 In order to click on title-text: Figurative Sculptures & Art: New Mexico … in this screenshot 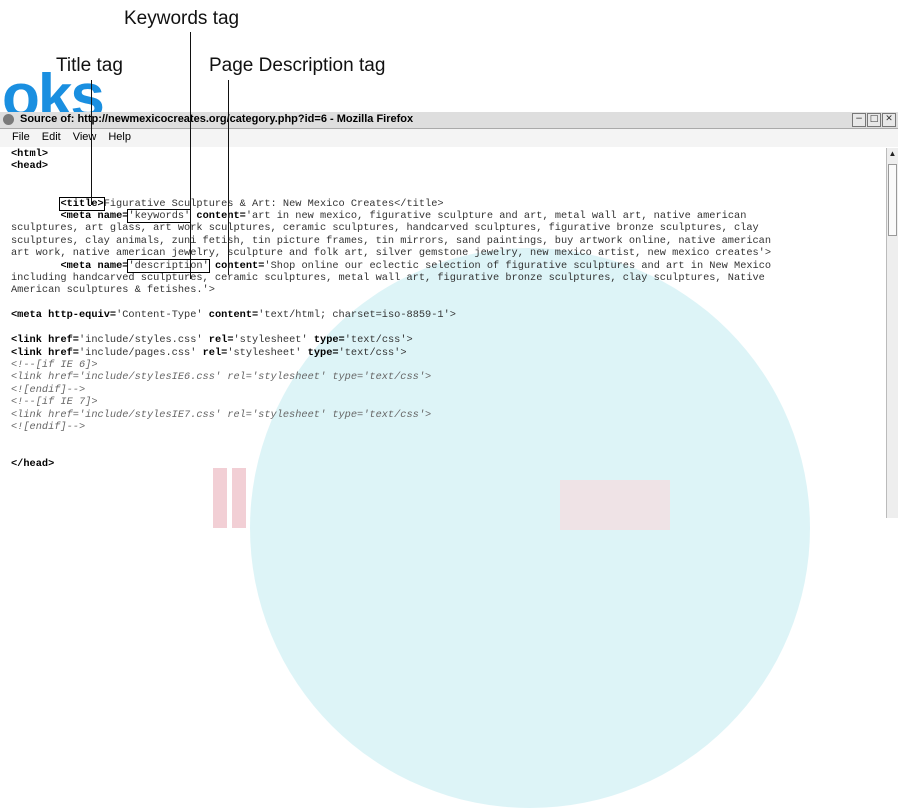, I will do `click(273, 203)`.